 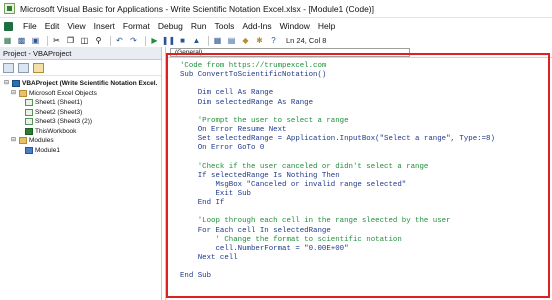 What do you see at coordinates (196, 40) in the screenshot?
I see `design-mode-icon: ▲` at bounding box center [196, 40].